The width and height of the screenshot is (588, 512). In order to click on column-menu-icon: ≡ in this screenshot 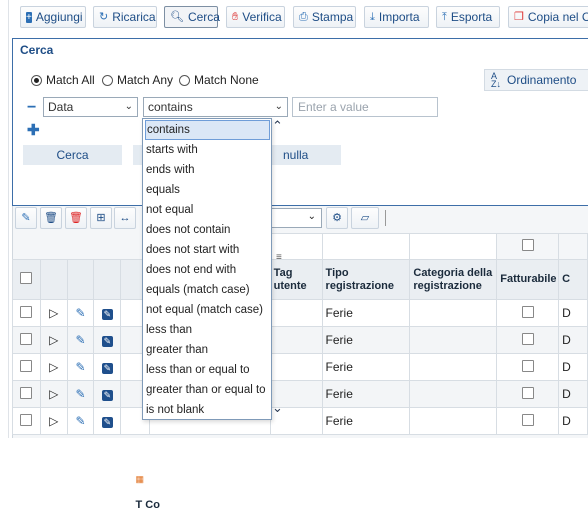, I will do `click(279, 257)`.